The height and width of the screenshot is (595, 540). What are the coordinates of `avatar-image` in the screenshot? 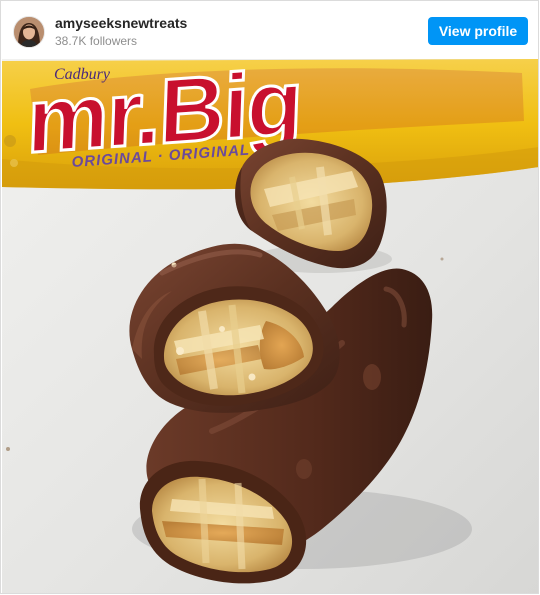 It's located at (29, 32).